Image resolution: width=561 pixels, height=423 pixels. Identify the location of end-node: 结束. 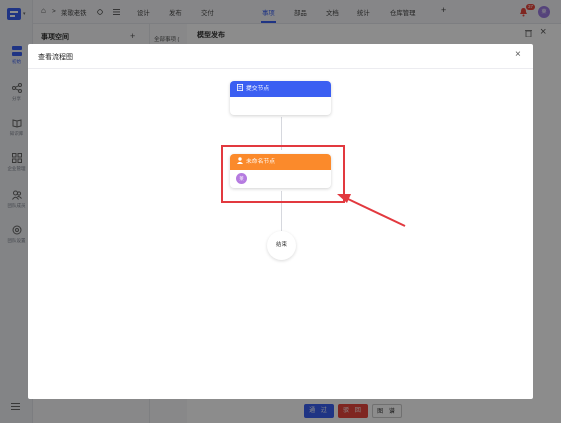
(281, 245).